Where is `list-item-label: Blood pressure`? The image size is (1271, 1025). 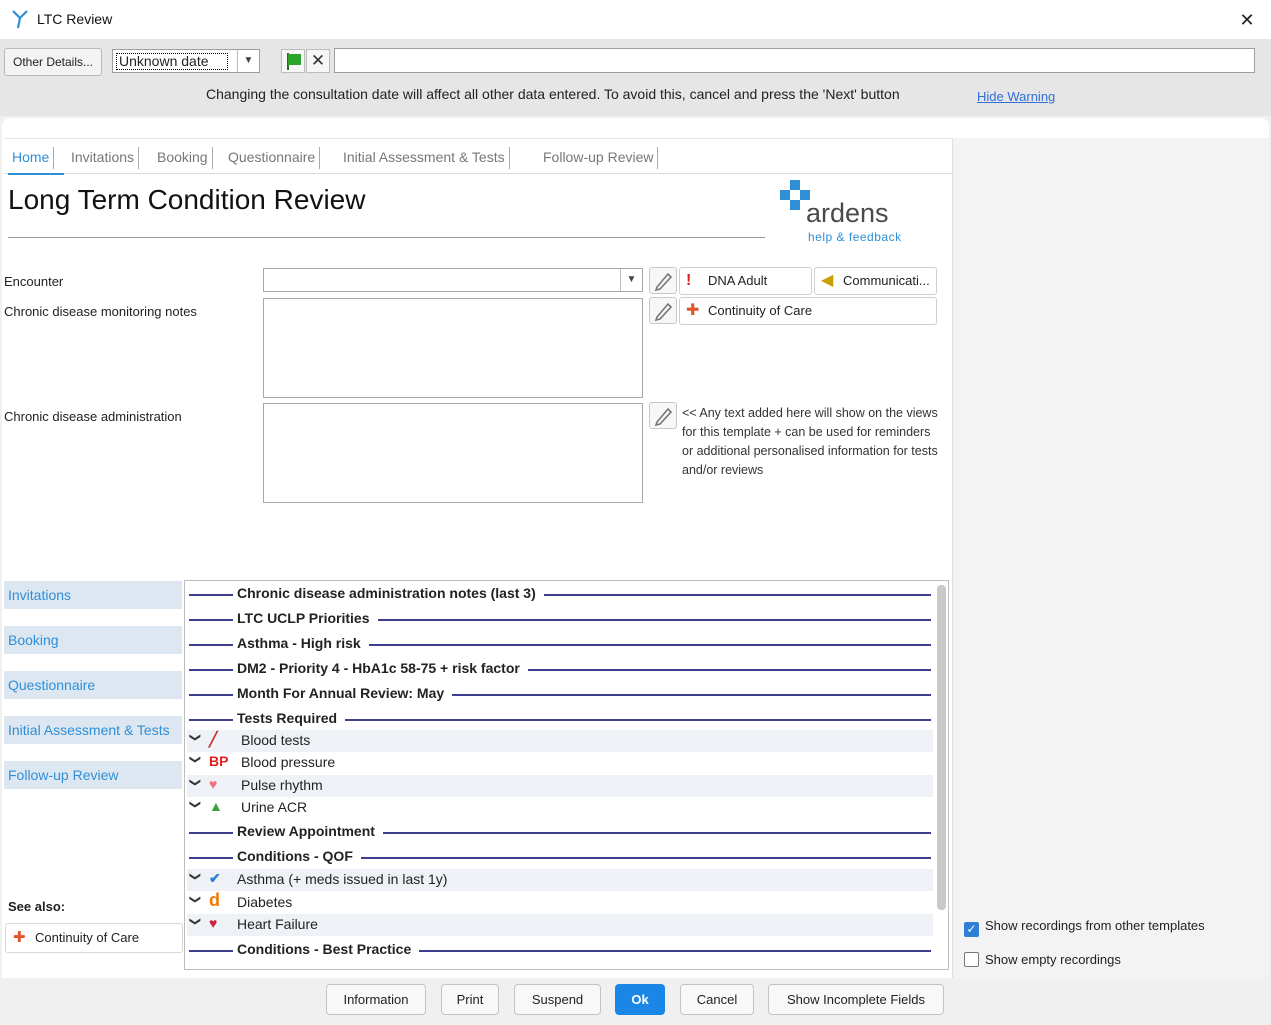 list-item-label: Blood pressure is located at coordinates (288, 762).